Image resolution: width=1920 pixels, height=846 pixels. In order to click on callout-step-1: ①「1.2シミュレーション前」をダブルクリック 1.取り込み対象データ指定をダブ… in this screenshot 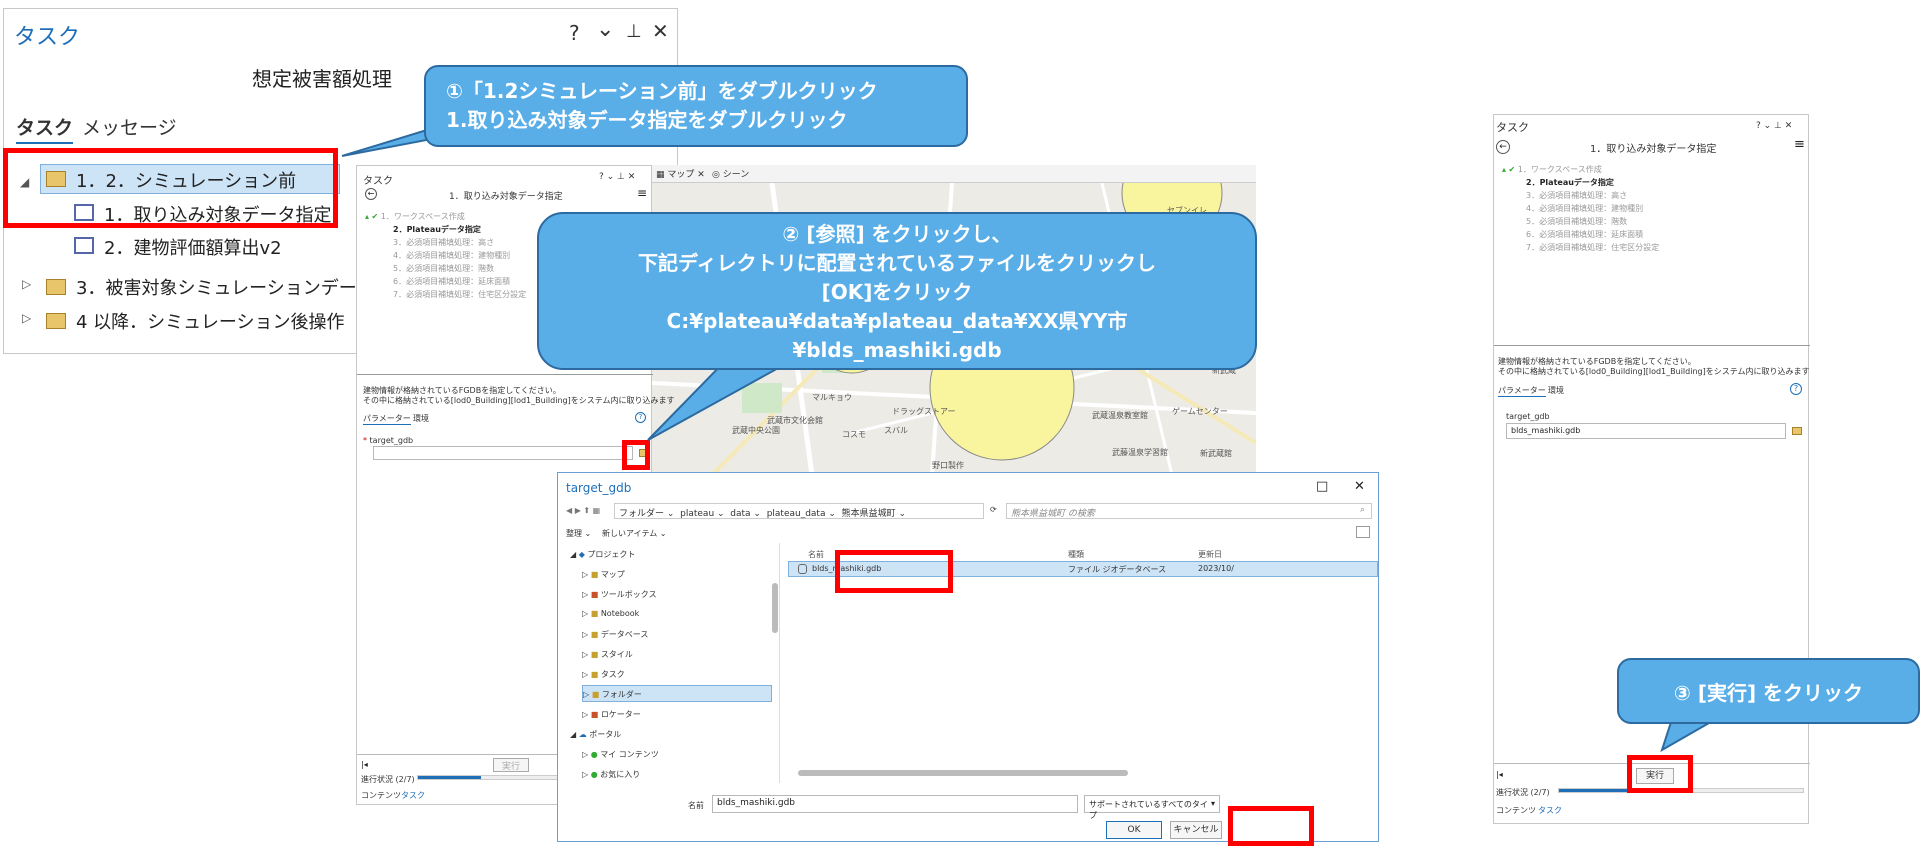, I will do `click(696, 106)`.